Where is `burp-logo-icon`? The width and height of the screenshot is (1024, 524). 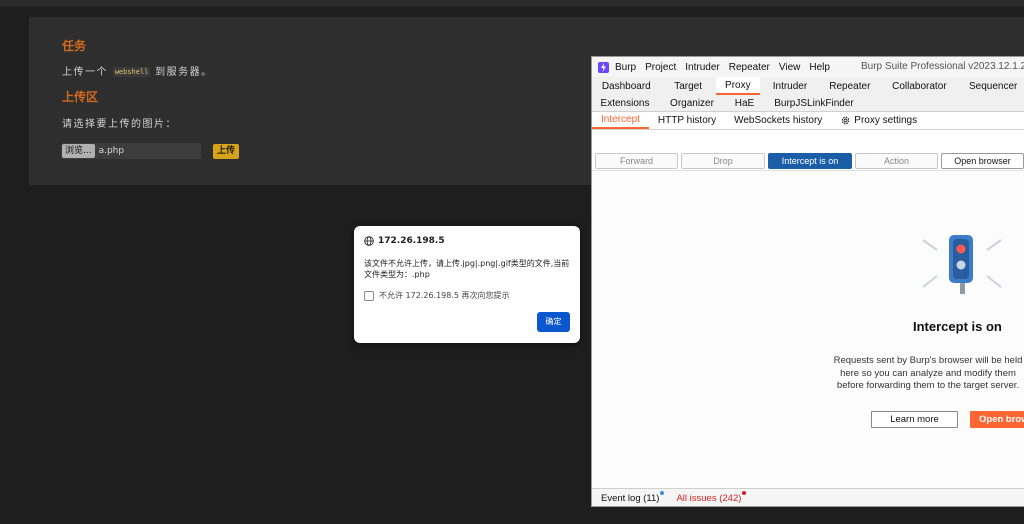 burp-logo-icon is located at coordinates (603, 67).